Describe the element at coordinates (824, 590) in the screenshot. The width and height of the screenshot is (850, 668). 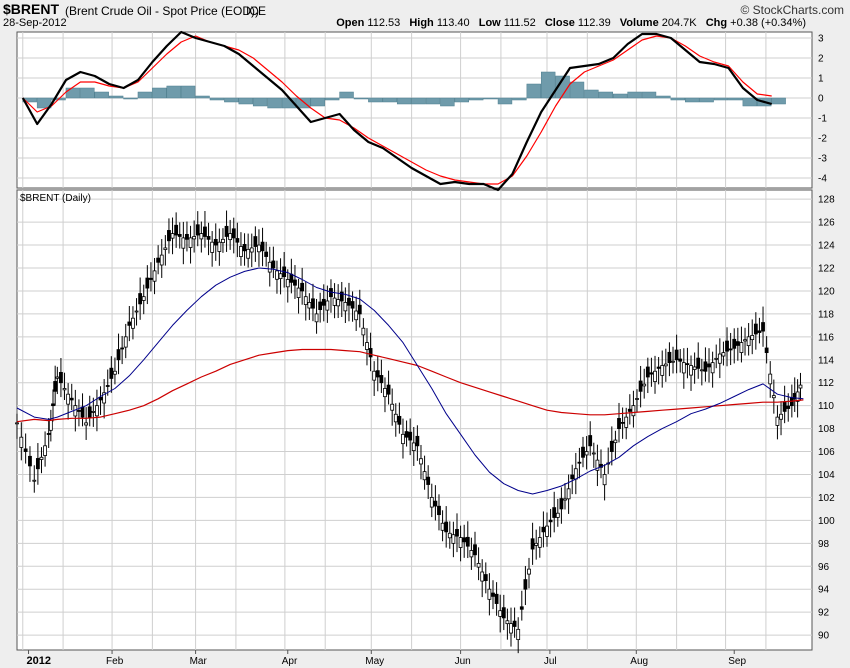
I see `price-y-tick-label: 94` at that location.